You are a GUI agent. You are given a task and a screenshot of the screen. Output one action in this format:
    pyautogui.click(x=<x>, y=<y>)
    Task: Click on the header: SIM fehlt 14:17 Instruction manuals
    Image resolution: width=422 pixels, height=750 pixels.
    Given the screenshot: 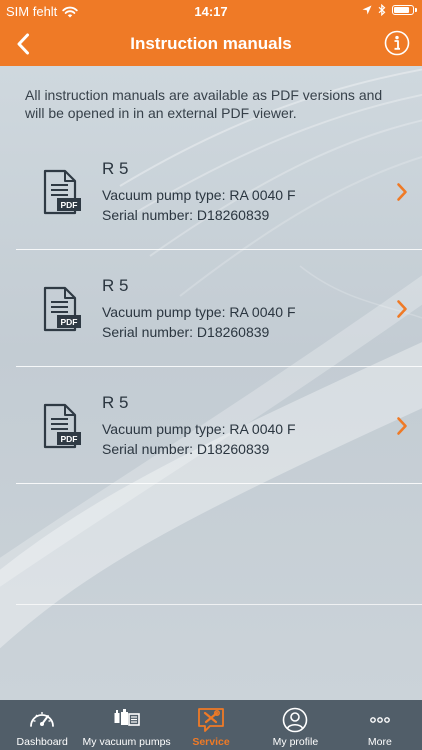 What is the action you would take?
    pyautogui.click(x=211, y=33)
    